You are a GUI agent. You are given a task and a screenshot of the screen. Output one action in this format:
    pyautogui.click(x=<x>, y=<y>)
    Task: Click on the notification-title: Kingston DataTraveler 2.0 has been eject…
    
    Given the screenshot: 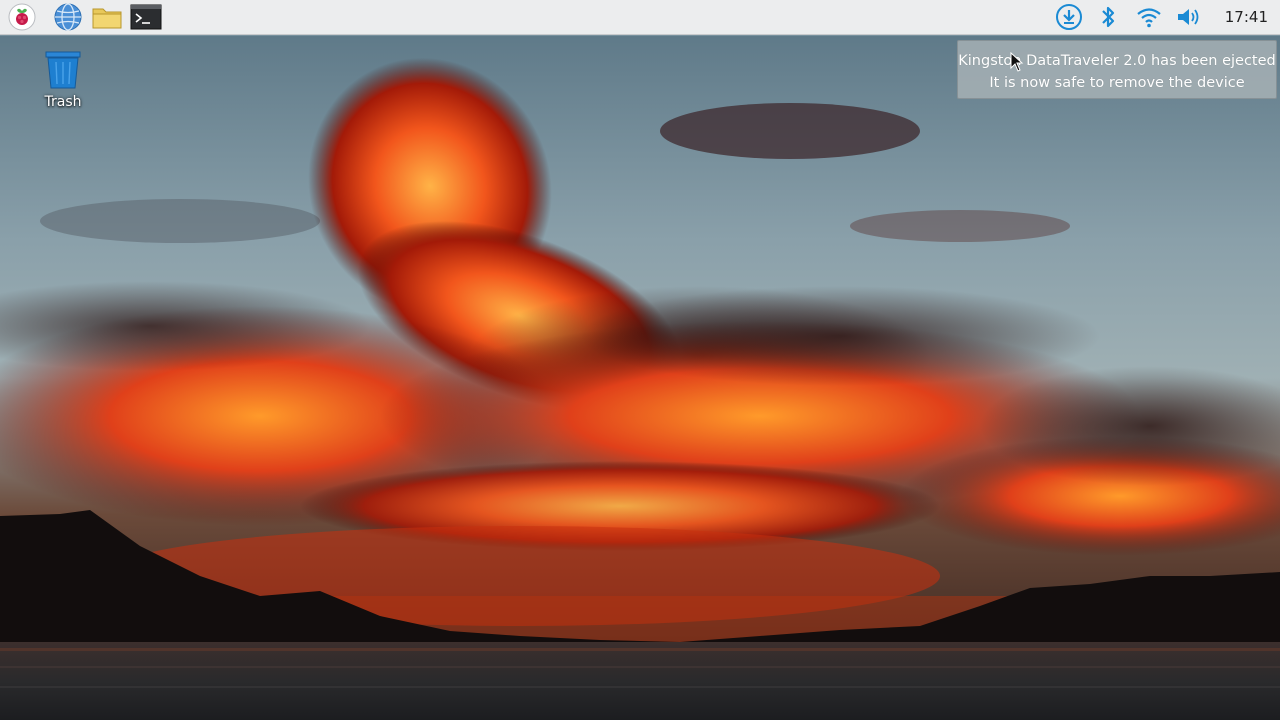 What is the action you would take?
    pyautogui.click(x=1117, y=61)
    